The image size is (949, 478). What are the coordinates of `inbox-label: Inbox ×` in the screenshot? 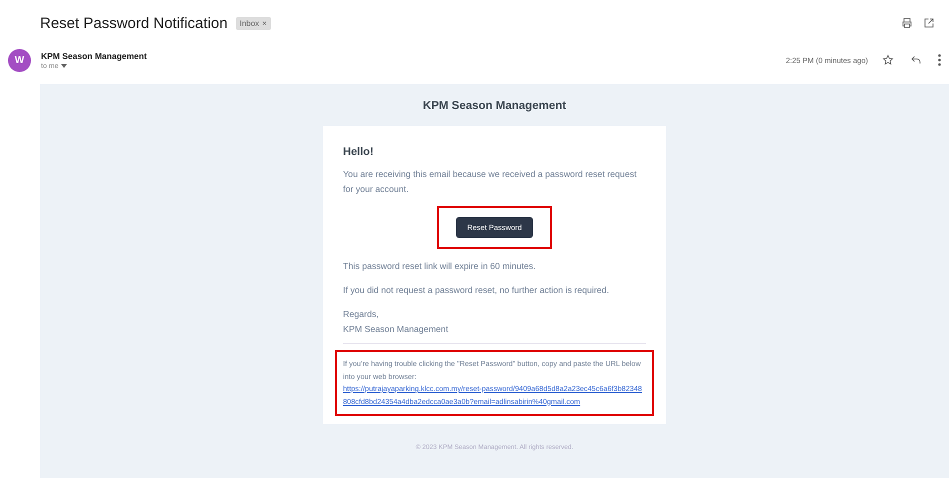 It's located at (253, 23).